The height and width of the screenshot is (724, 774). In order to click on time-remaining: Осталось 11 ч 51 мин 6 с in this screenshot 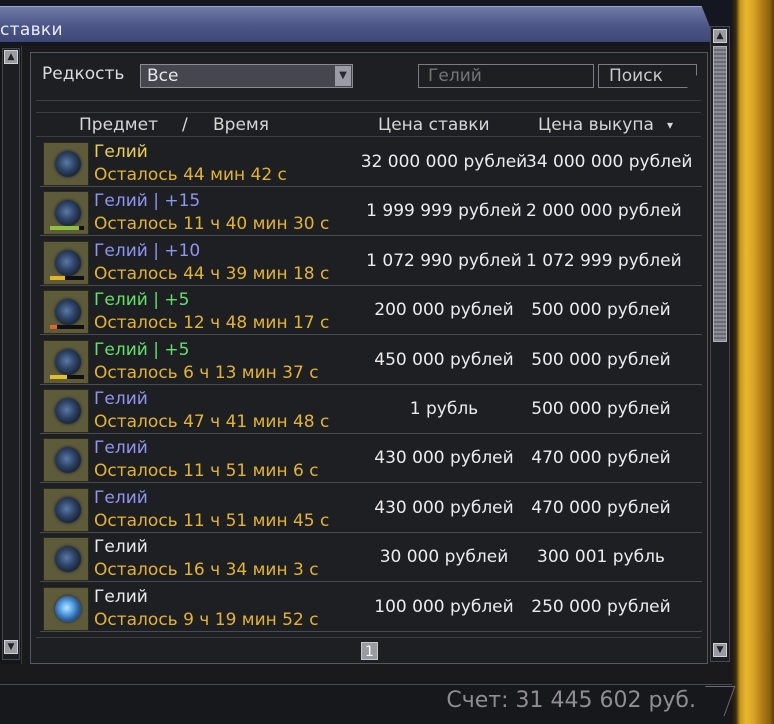, I will do `click(206, 471)`.